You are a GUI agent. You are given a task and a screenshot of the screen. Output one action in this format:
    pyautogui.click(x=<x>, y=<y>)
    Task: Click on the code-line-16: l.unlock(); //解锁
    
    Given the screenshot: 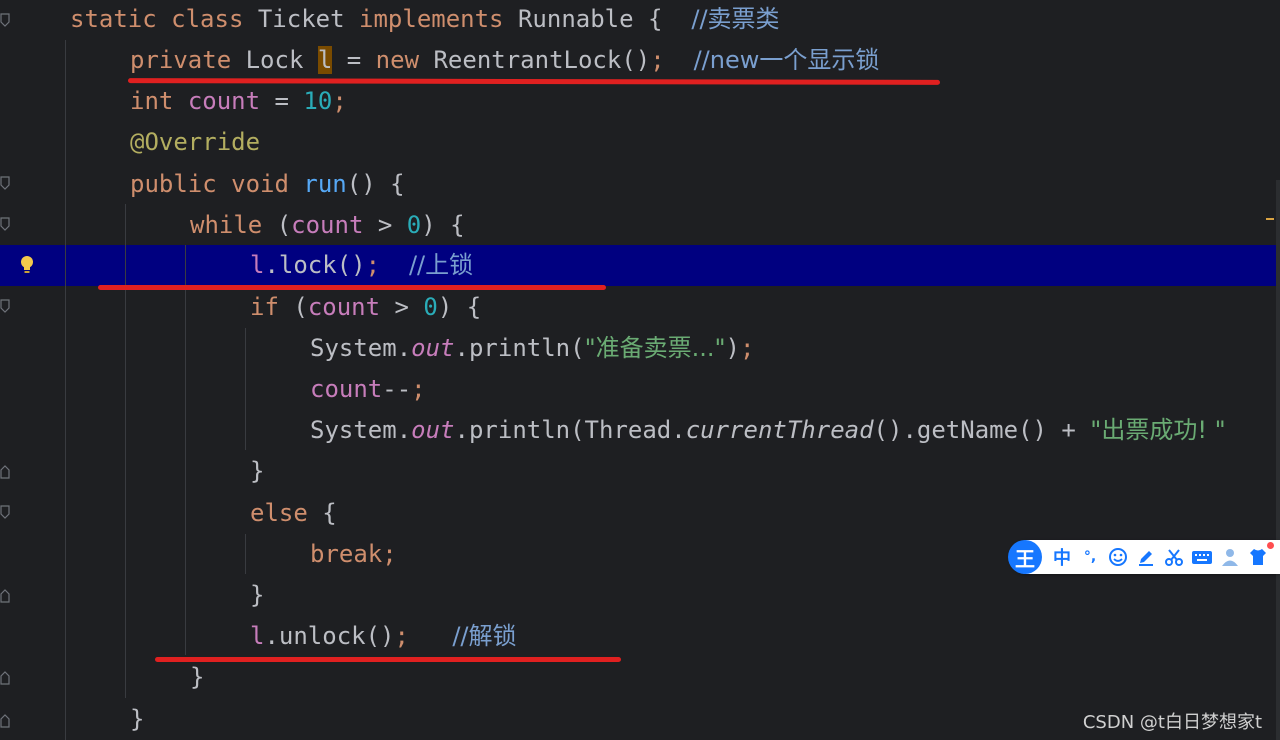 What is the action you would take?
    pyautogui.click(x=383, y=636)
    